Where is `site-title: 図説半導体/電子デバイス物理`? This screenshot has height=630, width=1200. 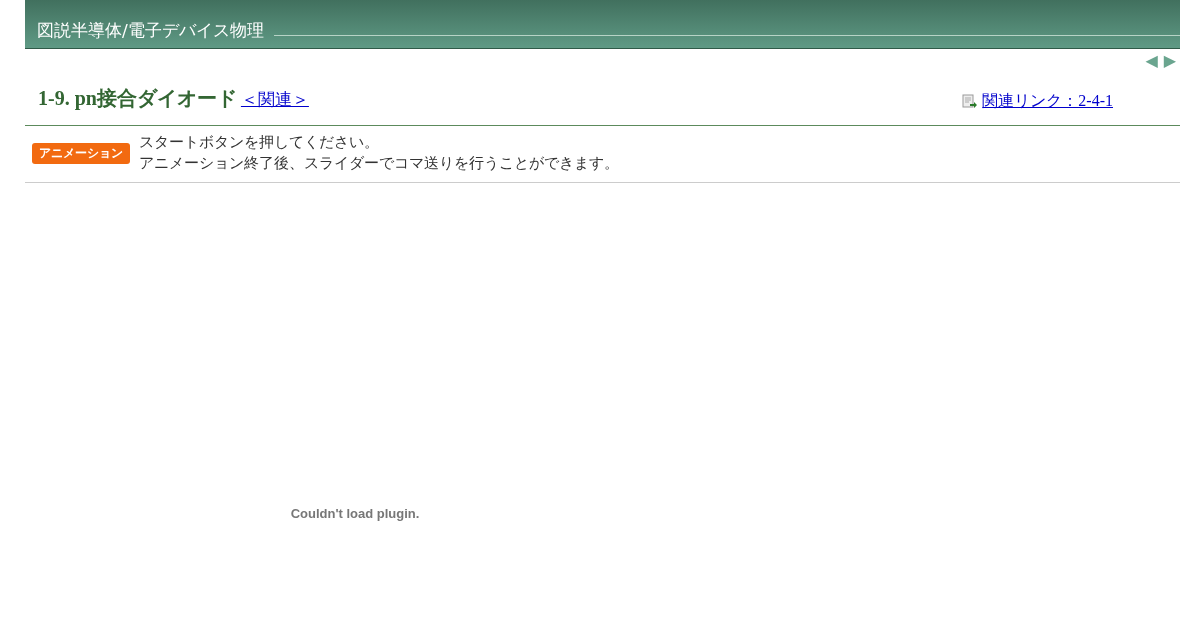
site-title: 図説半導体/電子デバイス物理 is located at coordinates (150, 30).